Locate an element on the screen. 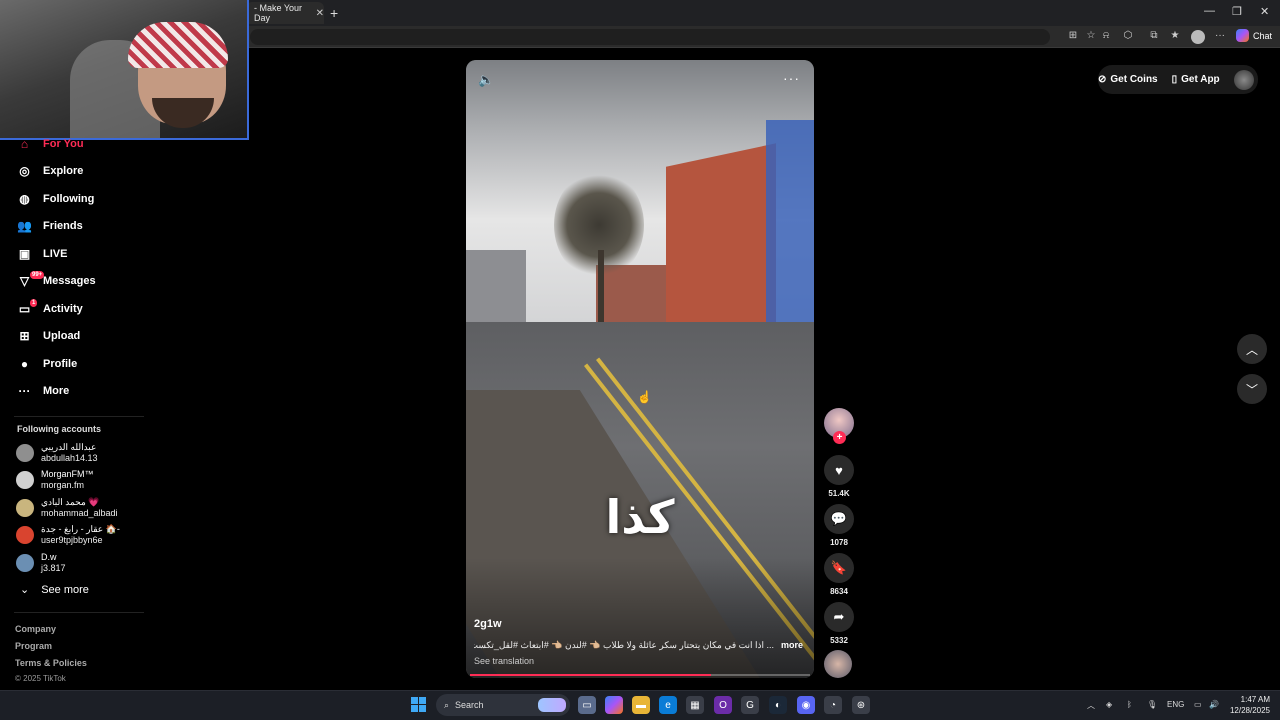  new-tab-icon: + is located at coordinates (334, 13).